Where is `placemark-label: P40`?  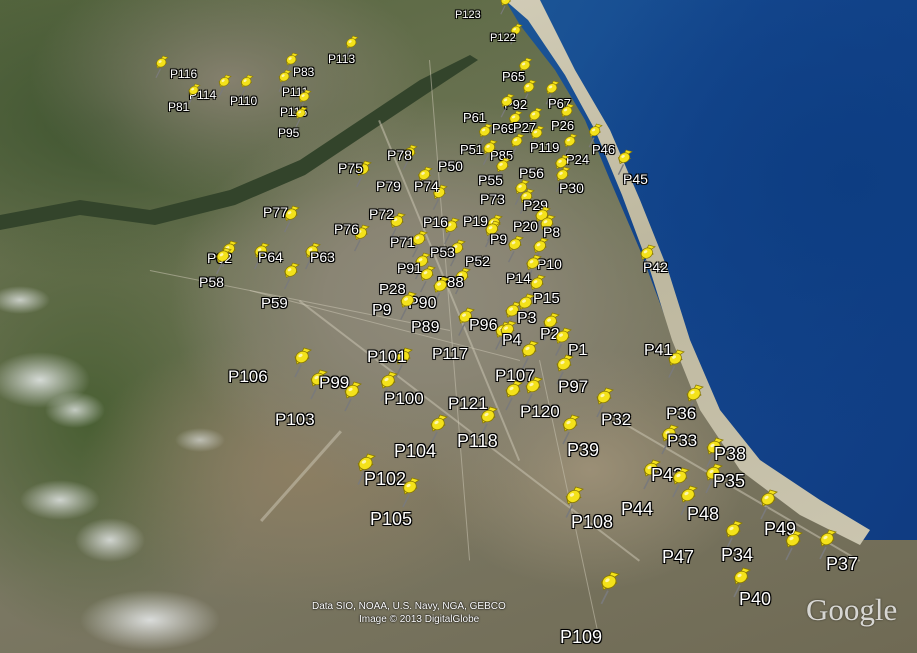
placemark-label: P40 is located at coordinates (755, 599).